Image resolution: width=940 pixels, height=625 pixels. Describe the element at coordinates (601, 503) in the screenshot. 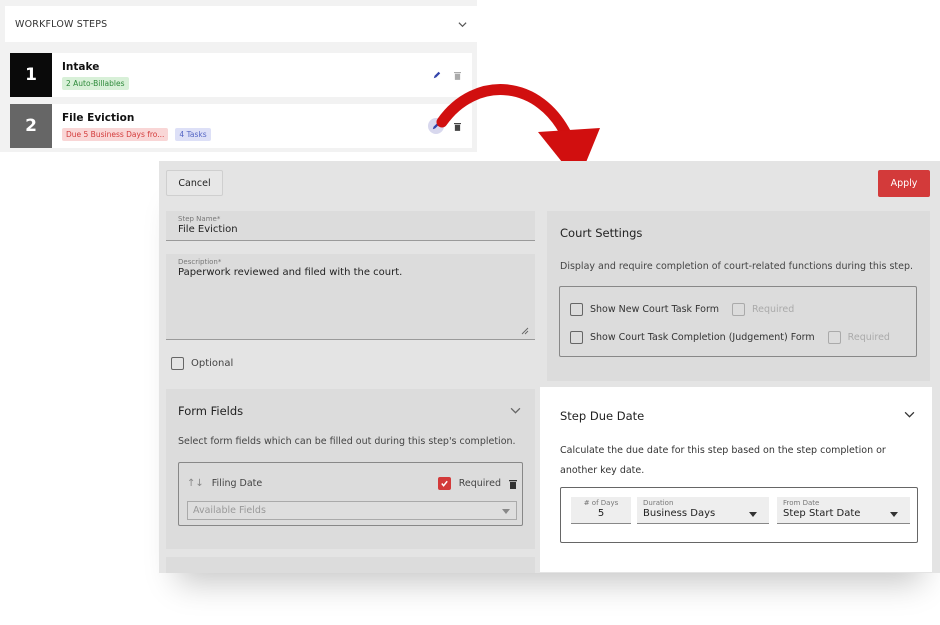

I see `days-label: # of Days` at that location.